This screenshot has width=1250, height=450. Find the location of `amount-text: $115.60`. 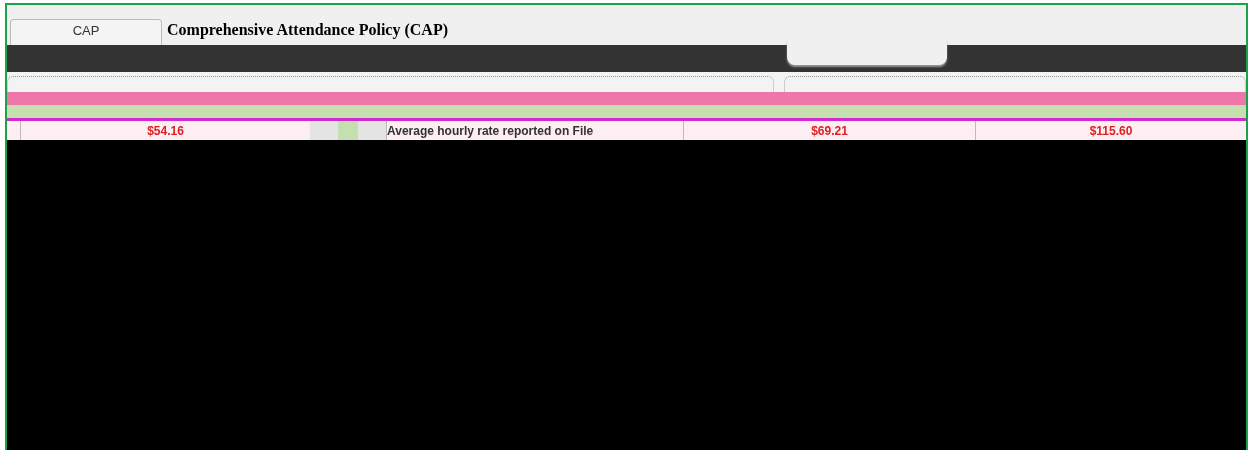

amount-text: $115.60 is located at coordinates (1111, 130).